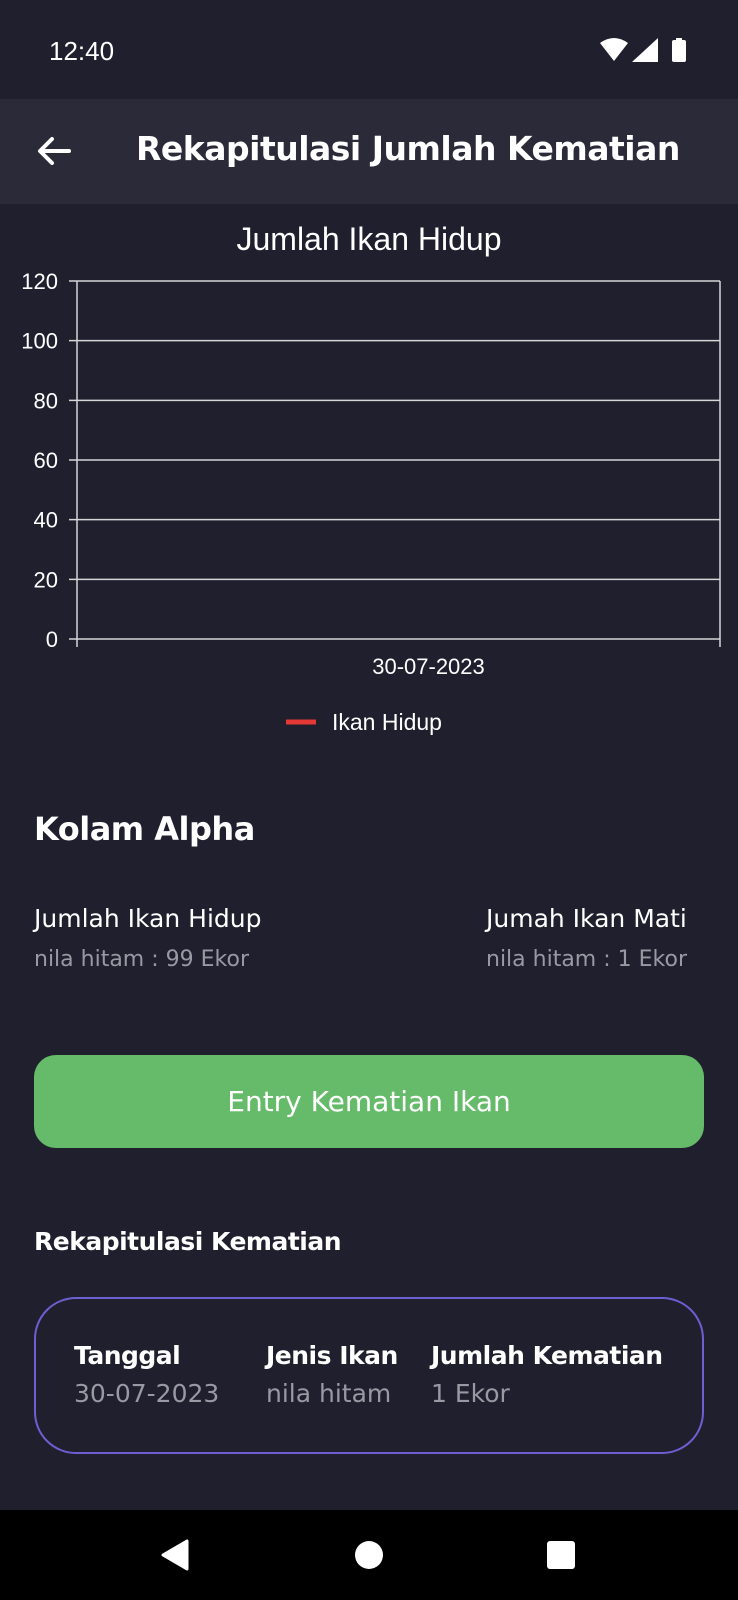 This screenshot has height=1600, width=738. What do you see at coordinates (46, 520) in the screenshot?
I see `y-tick-label: 40` at bounding box center [46, 520].